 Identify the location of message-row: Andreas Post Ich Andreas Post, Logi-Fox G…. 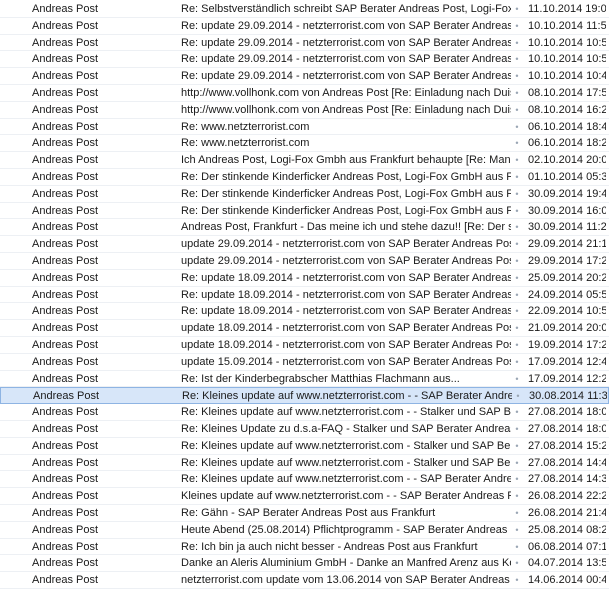
(304, 160).